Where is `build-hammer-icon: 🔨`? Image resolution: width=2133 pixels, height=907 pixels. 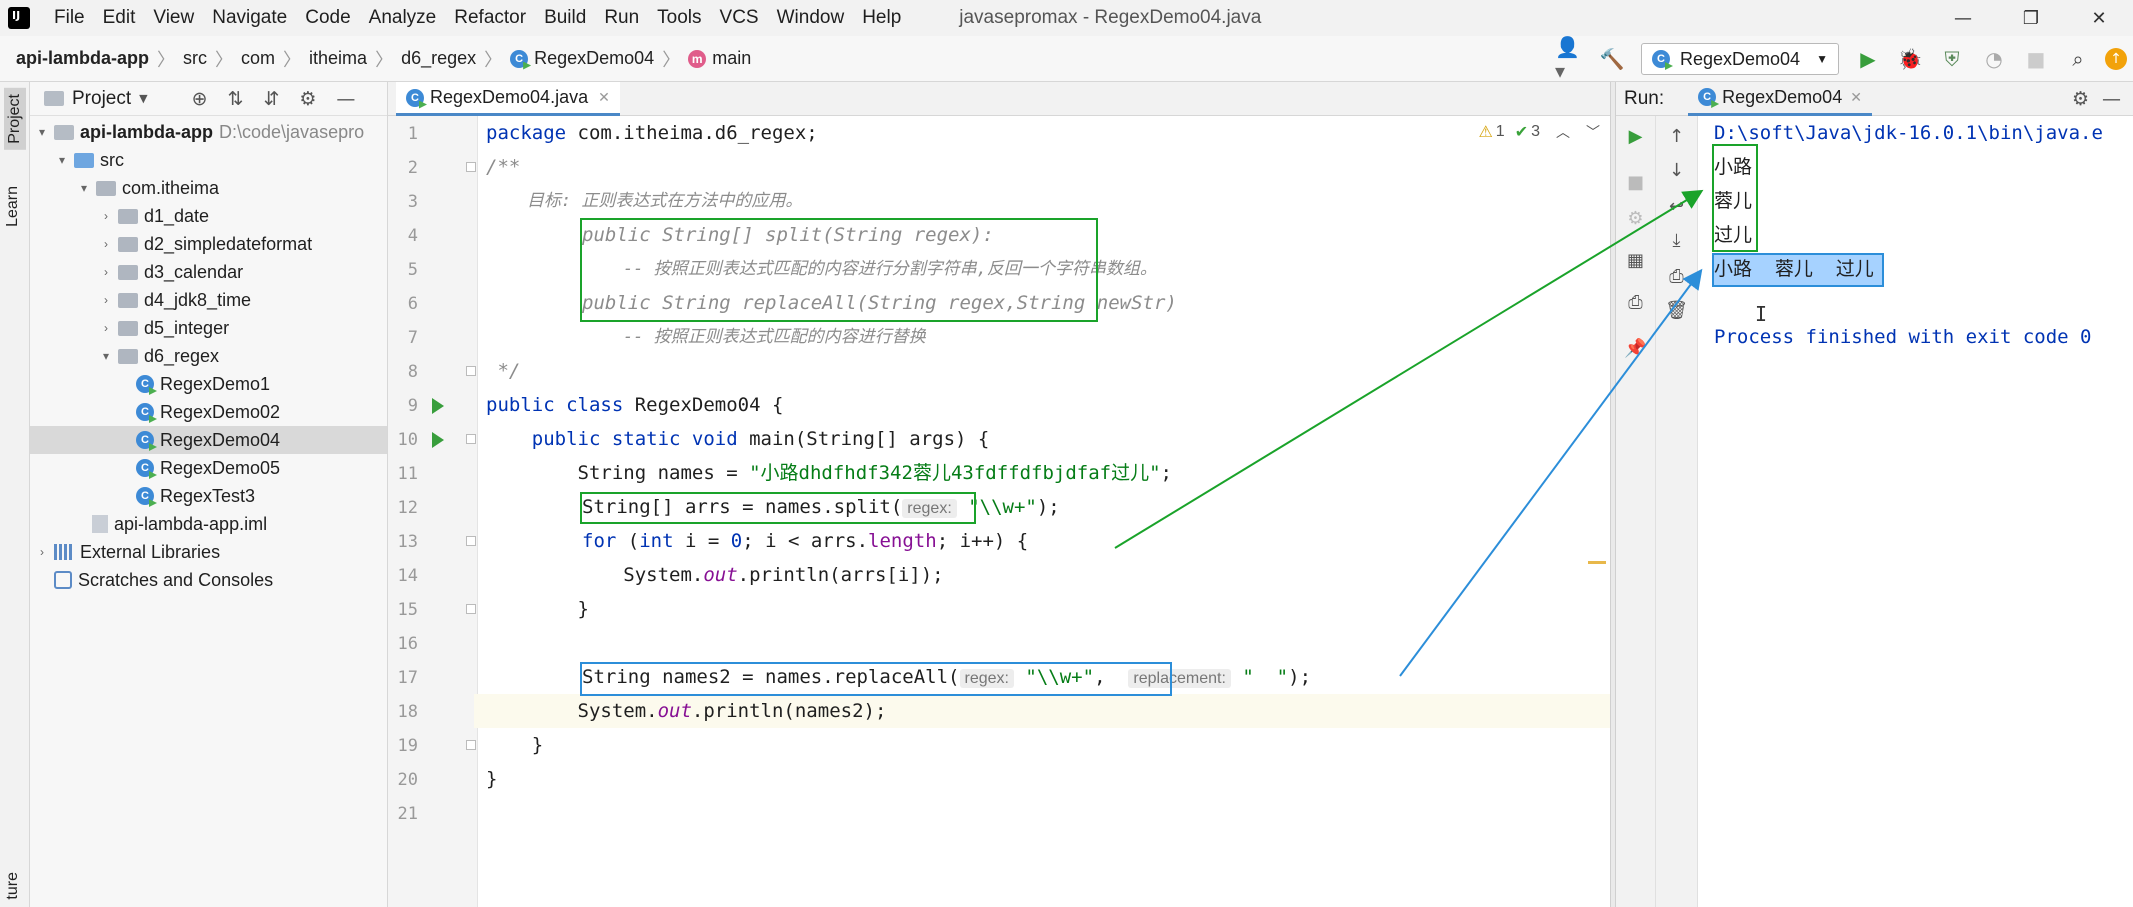 build-hammer-icon: 🔨 is located at coordinates (1612, 59).